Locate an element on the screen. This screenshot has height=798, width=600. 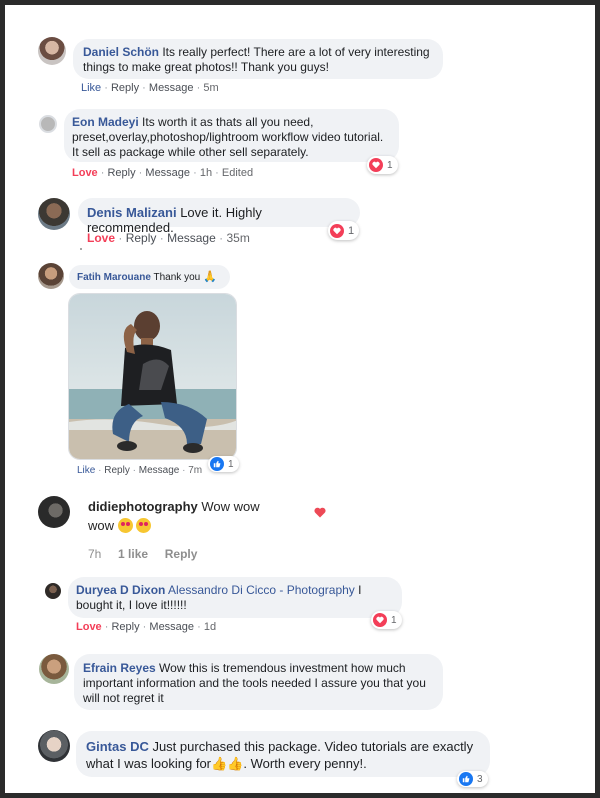
comment-author: Eon Madeyi is located at coordinates (105, 122).